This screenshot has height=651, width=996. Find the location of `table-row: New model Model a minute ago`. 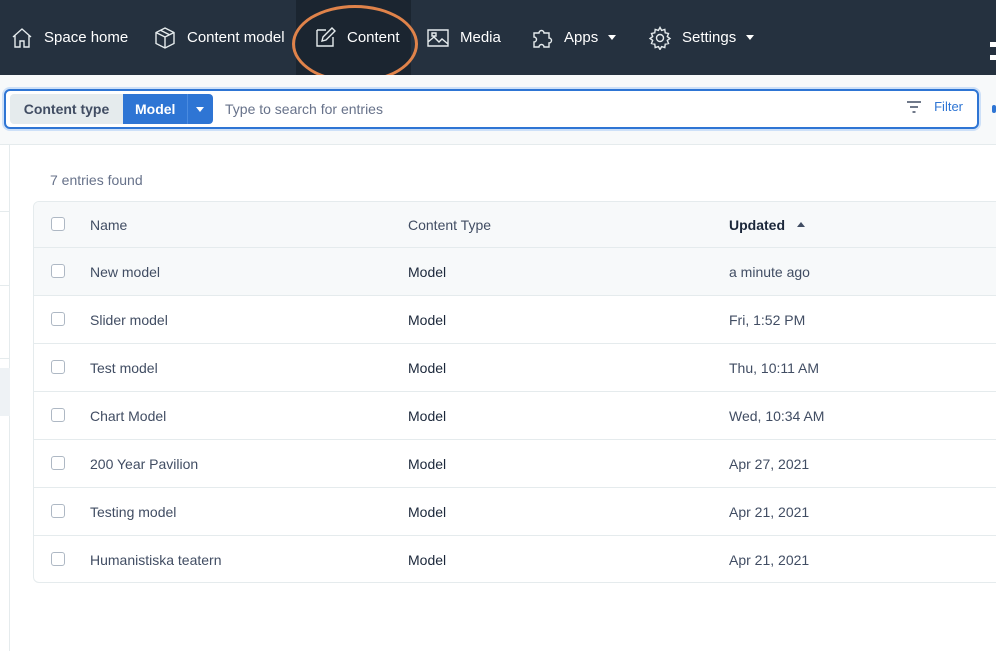

table-row: New model Model a minute ago is located at coordinates (515, 272).